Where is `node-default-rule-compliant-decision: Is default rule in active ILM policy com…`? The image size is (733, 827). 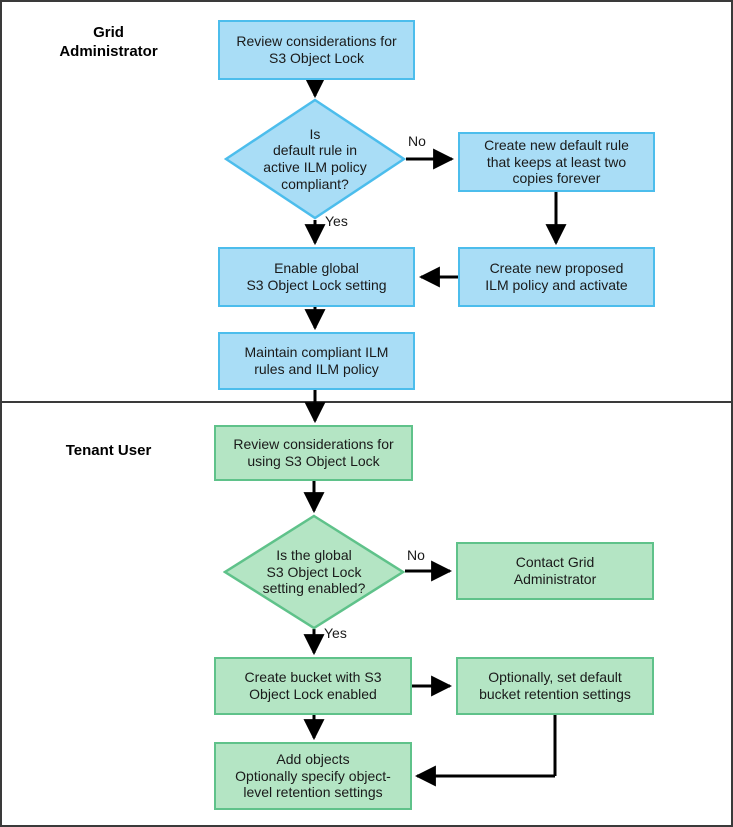
node-default-rule-compliant-decision: Is default rule in active ILM policy com… is located at coordinates (315, 159).